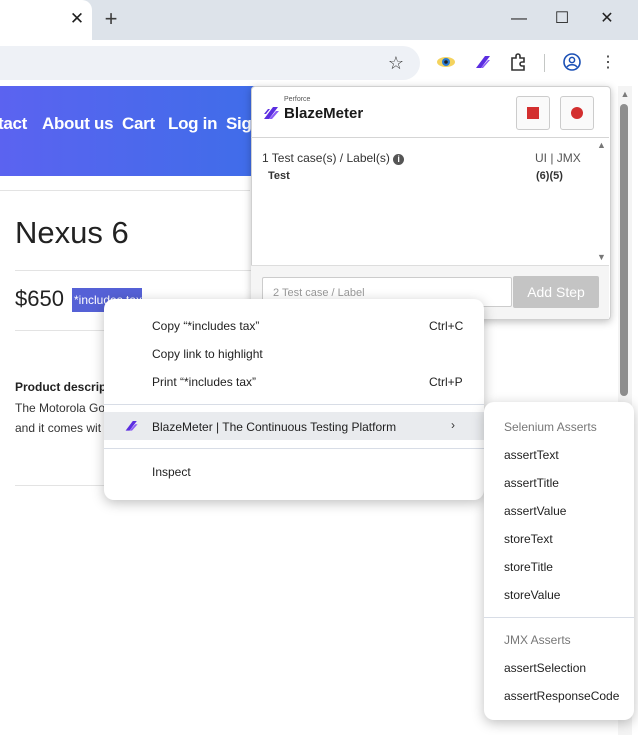 This screenshot has width=638, height=735. Describe the element at coordinates (13, 124) in the screenshot. I see `nav-contact: tact` at that location.